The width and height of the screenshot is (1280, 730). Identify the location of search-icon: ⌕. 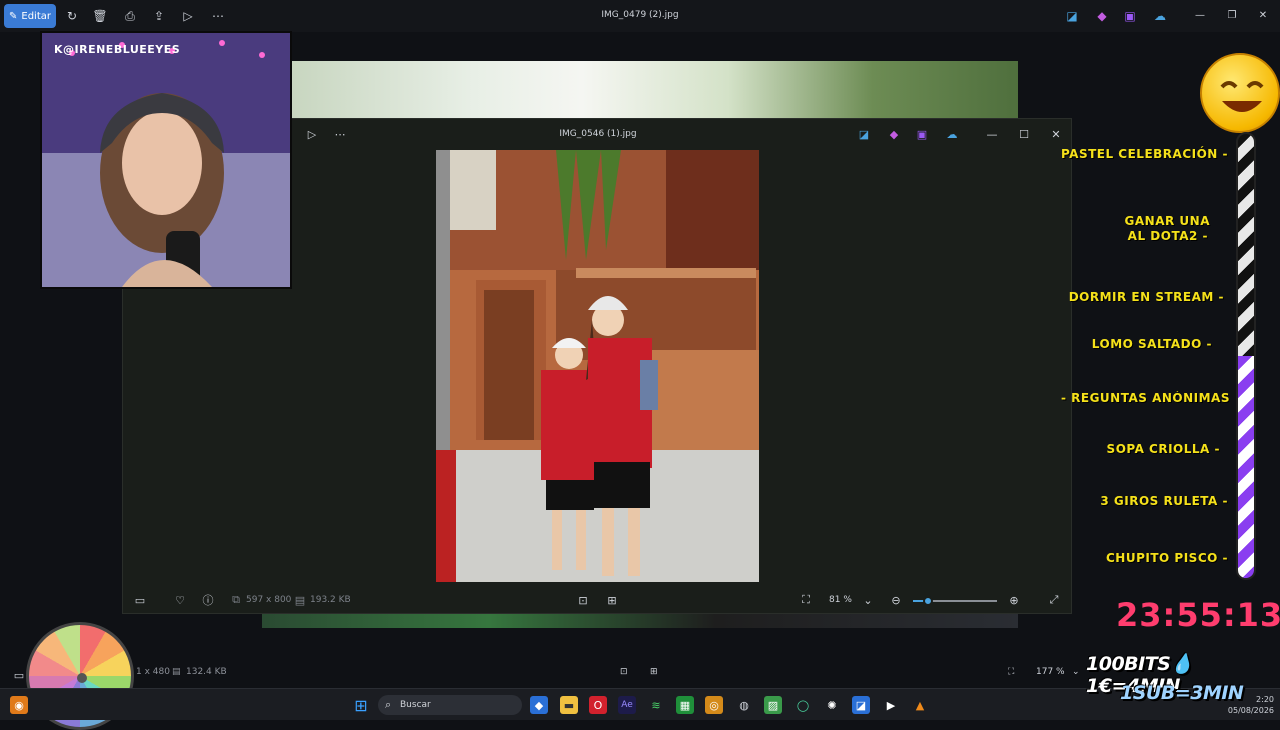
(388, 704).